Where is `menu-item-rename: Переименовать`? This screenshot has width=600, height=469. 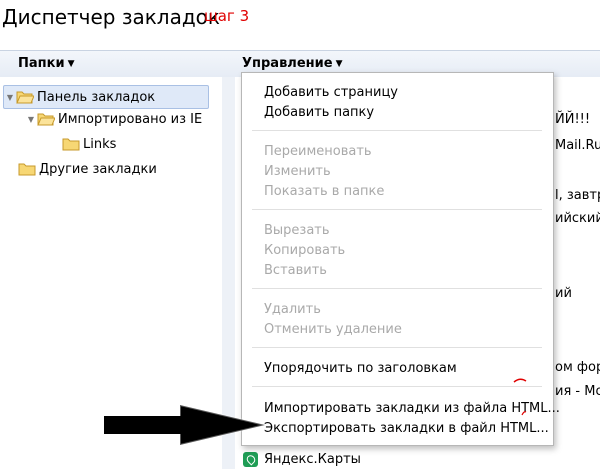 menu-item-rename: Переименовать is located at coordinates (318, 151).